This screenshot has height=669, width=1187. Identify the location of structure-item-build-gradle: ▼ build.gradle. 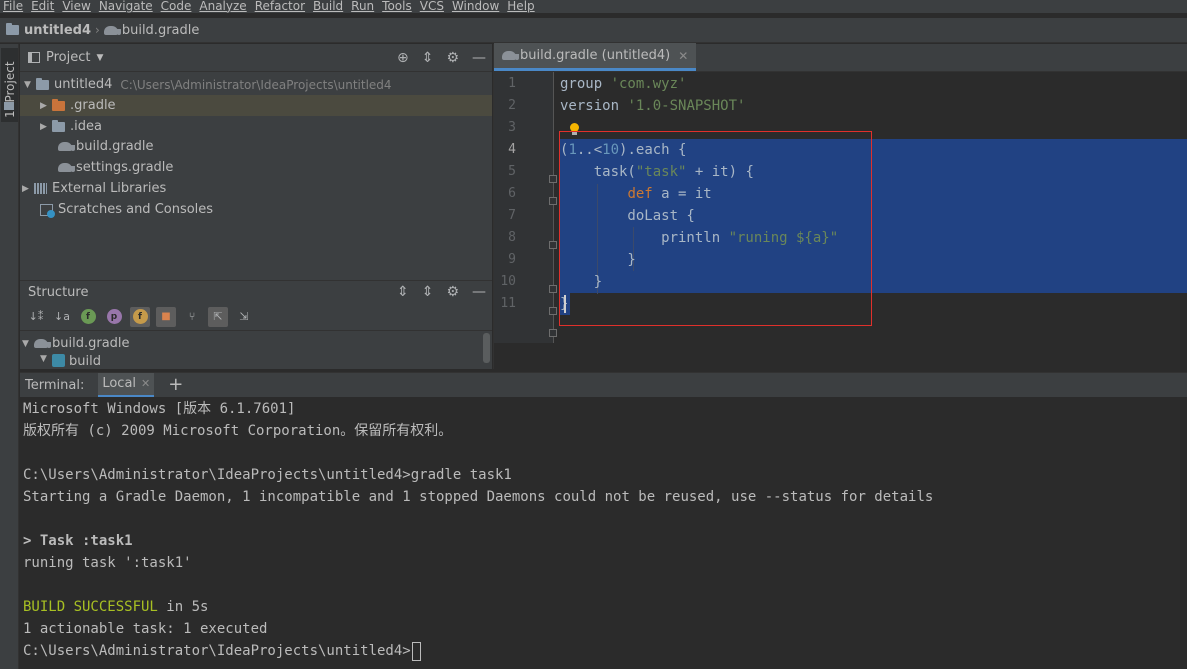
(256, 343).